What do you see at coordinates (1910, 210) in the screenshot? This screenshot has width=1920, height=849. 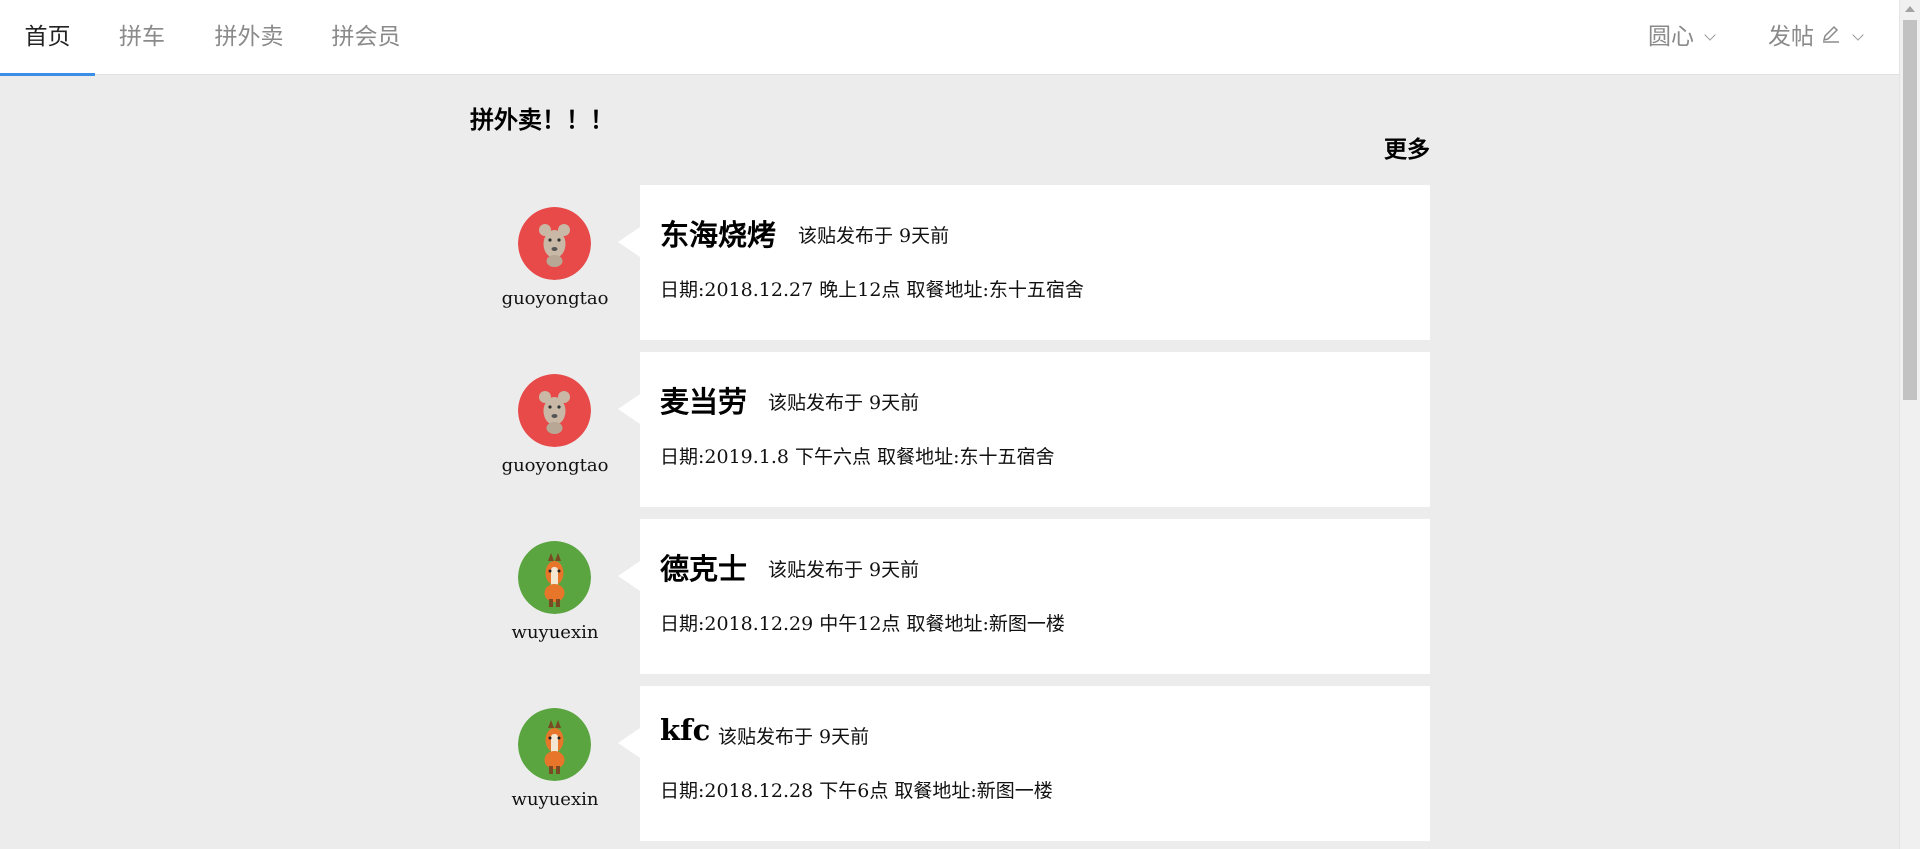 I see `scrollbar-thumb` at bounding box center [1910, 210].